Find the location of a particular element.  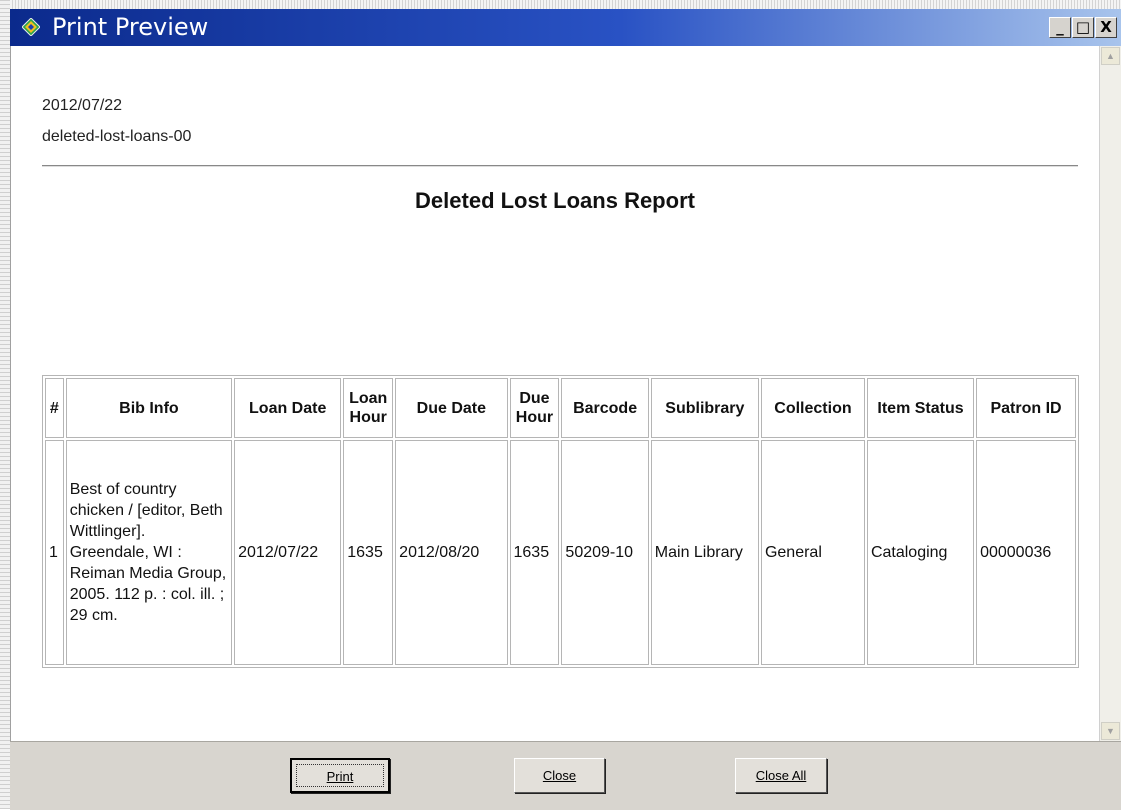

cell-item-status: Cataloging is located at coordinates (920, 552).